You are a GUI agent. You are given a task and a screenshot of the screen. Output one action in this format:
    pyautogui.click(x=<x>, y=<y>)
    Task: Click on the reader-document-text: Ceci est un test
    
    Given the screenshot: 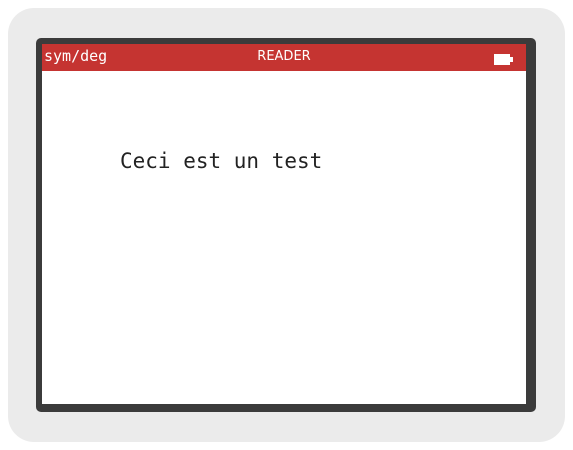 What is the action you would take?
    pyautogui.click(x=221, y=161)
    